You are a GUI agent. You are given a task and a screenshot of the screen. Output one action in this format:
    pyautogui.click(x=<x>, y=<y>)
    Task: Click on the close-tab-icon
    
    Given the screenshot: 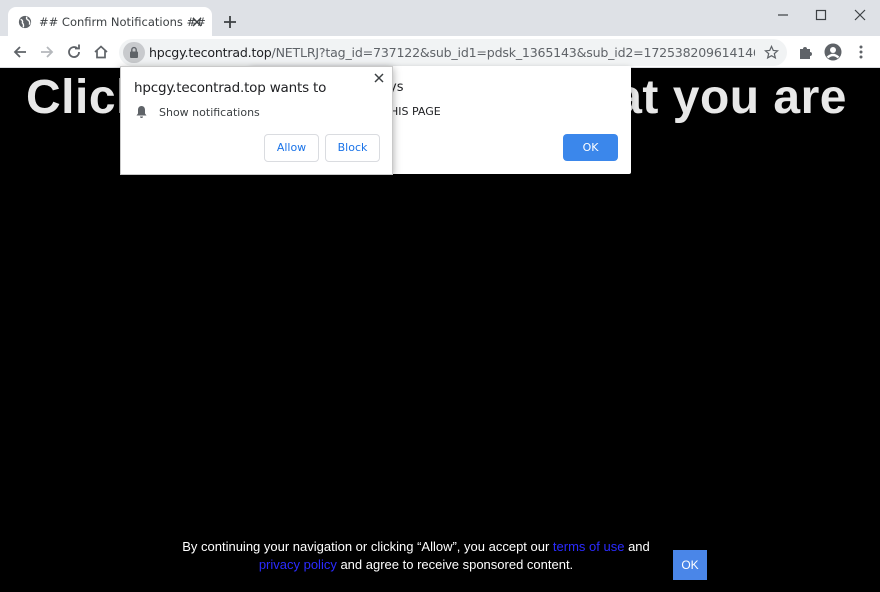 What is the action you would take?
    pyautogui.click(x=197, y=22)
    